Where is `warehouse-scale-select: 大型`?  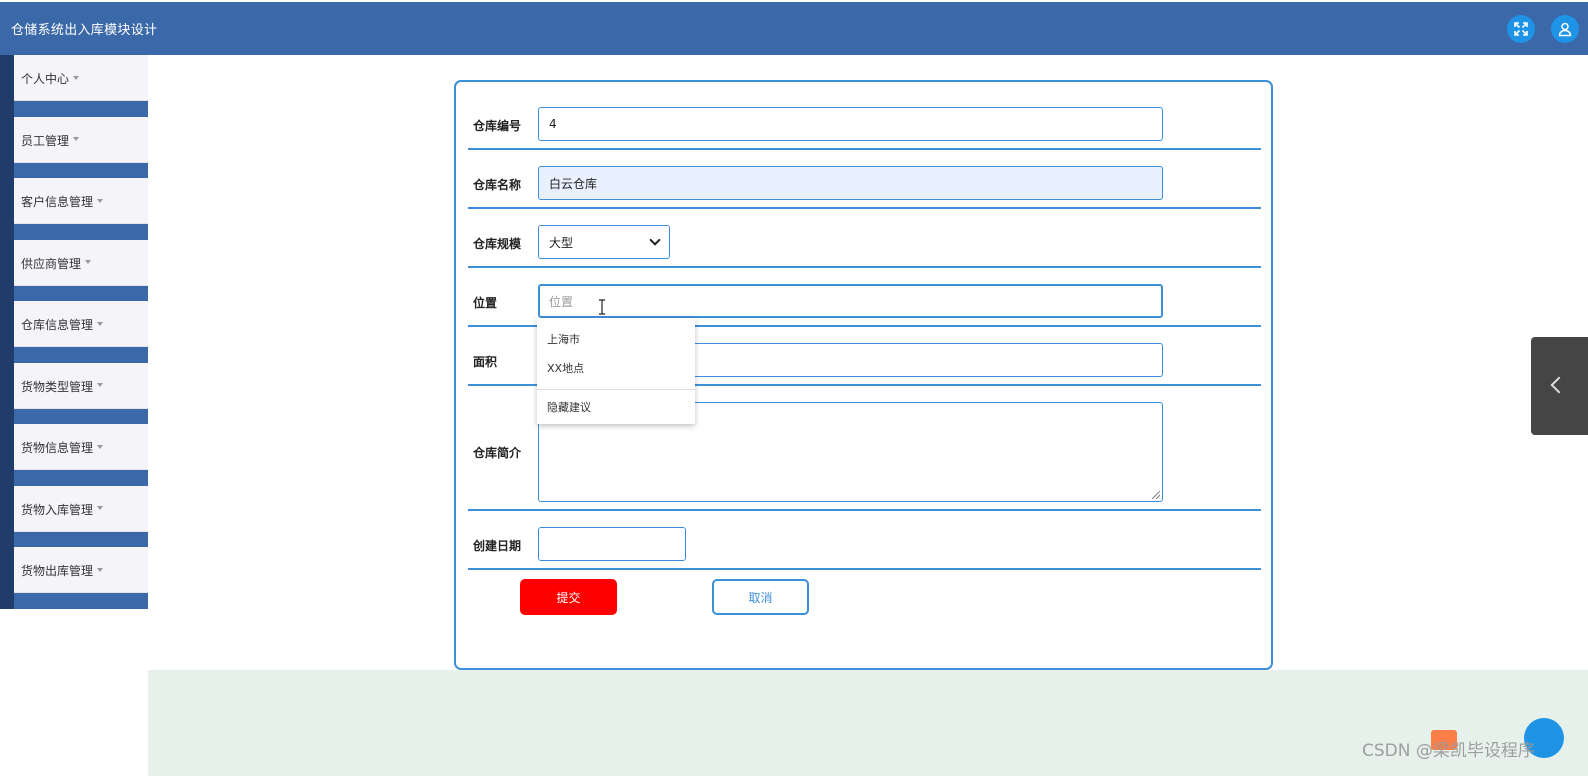 warehouse-scale-select: 大型 is located at coordinates (604, 242).